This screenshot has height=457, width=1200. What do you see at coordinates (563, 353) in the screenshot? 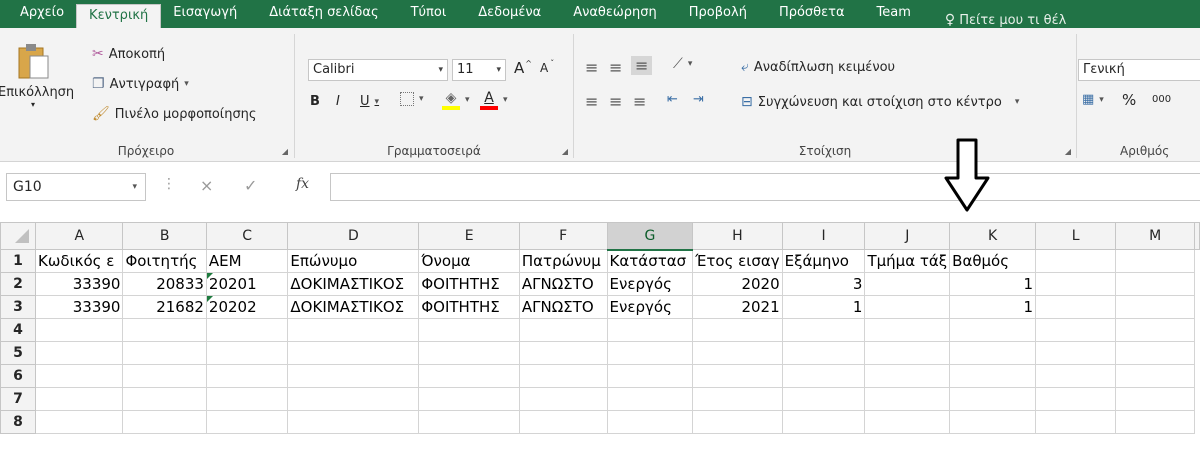
I see `cell-f5` at bounding box center [563, 353].